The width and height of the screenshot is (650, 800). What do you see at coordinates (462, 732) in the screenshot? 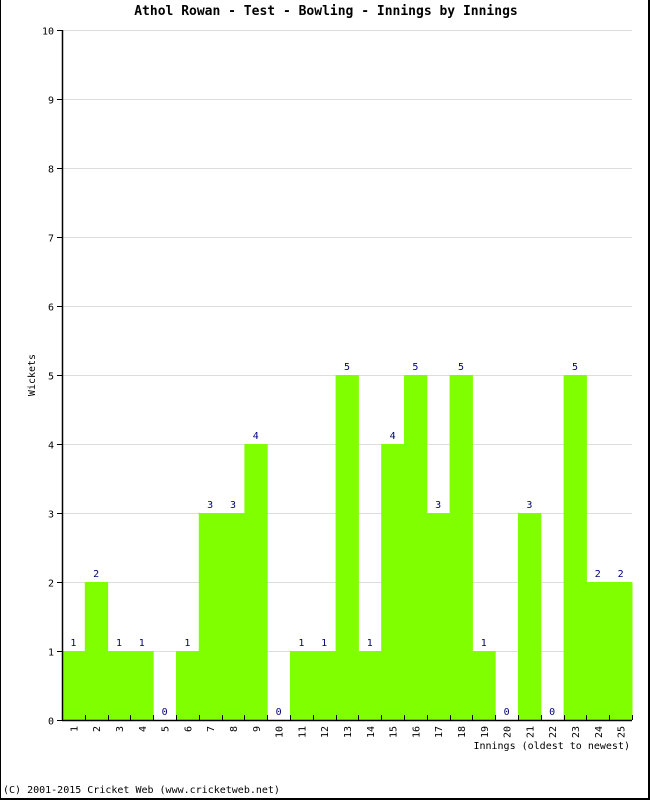
I see `x-tick-label: 18` at bounding box center [462, 732].